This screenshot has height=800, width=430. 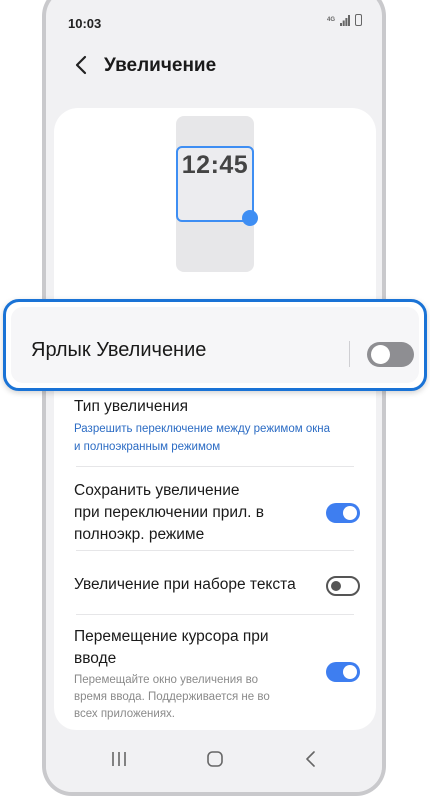 What do you see at coordinates (349, 354) in the screenshot?
I see `vertical-separator` at bounding box center [349, 354].